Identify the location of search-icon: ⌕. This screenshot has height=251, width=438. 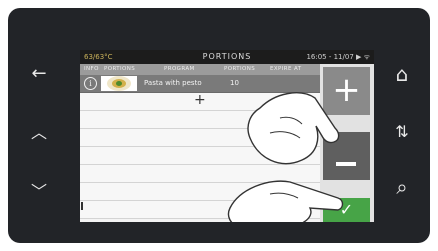
(402, 187).